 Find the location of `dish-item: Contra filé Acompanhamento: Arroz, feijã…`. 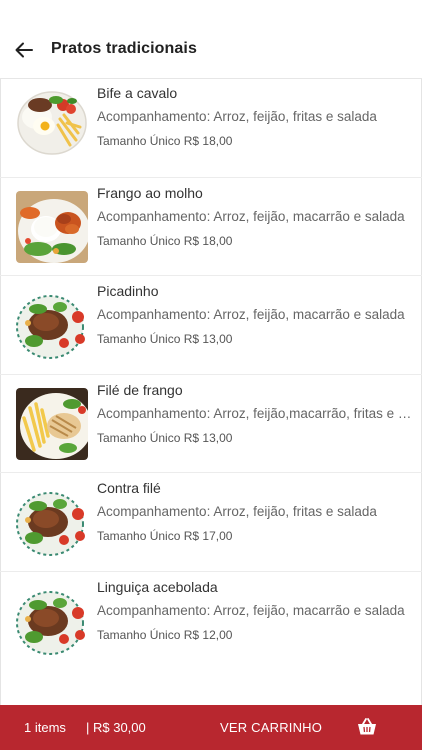

dish-item: Contra filé Acompanhamento: Arroz, feijã… is located at coordinates (211, 522).